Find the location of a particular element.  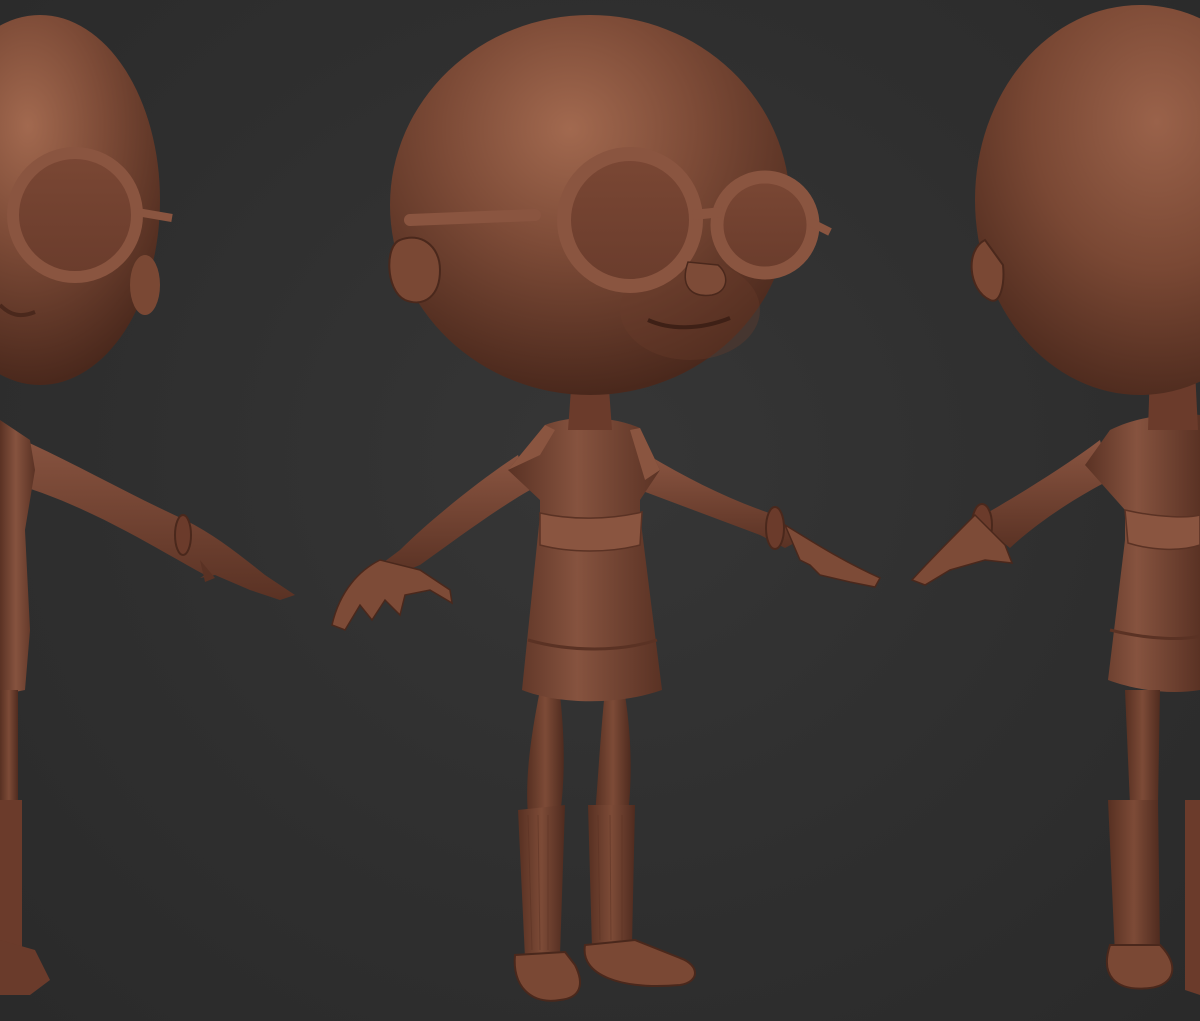

front-left-leg is located at coordinates (613, 752).